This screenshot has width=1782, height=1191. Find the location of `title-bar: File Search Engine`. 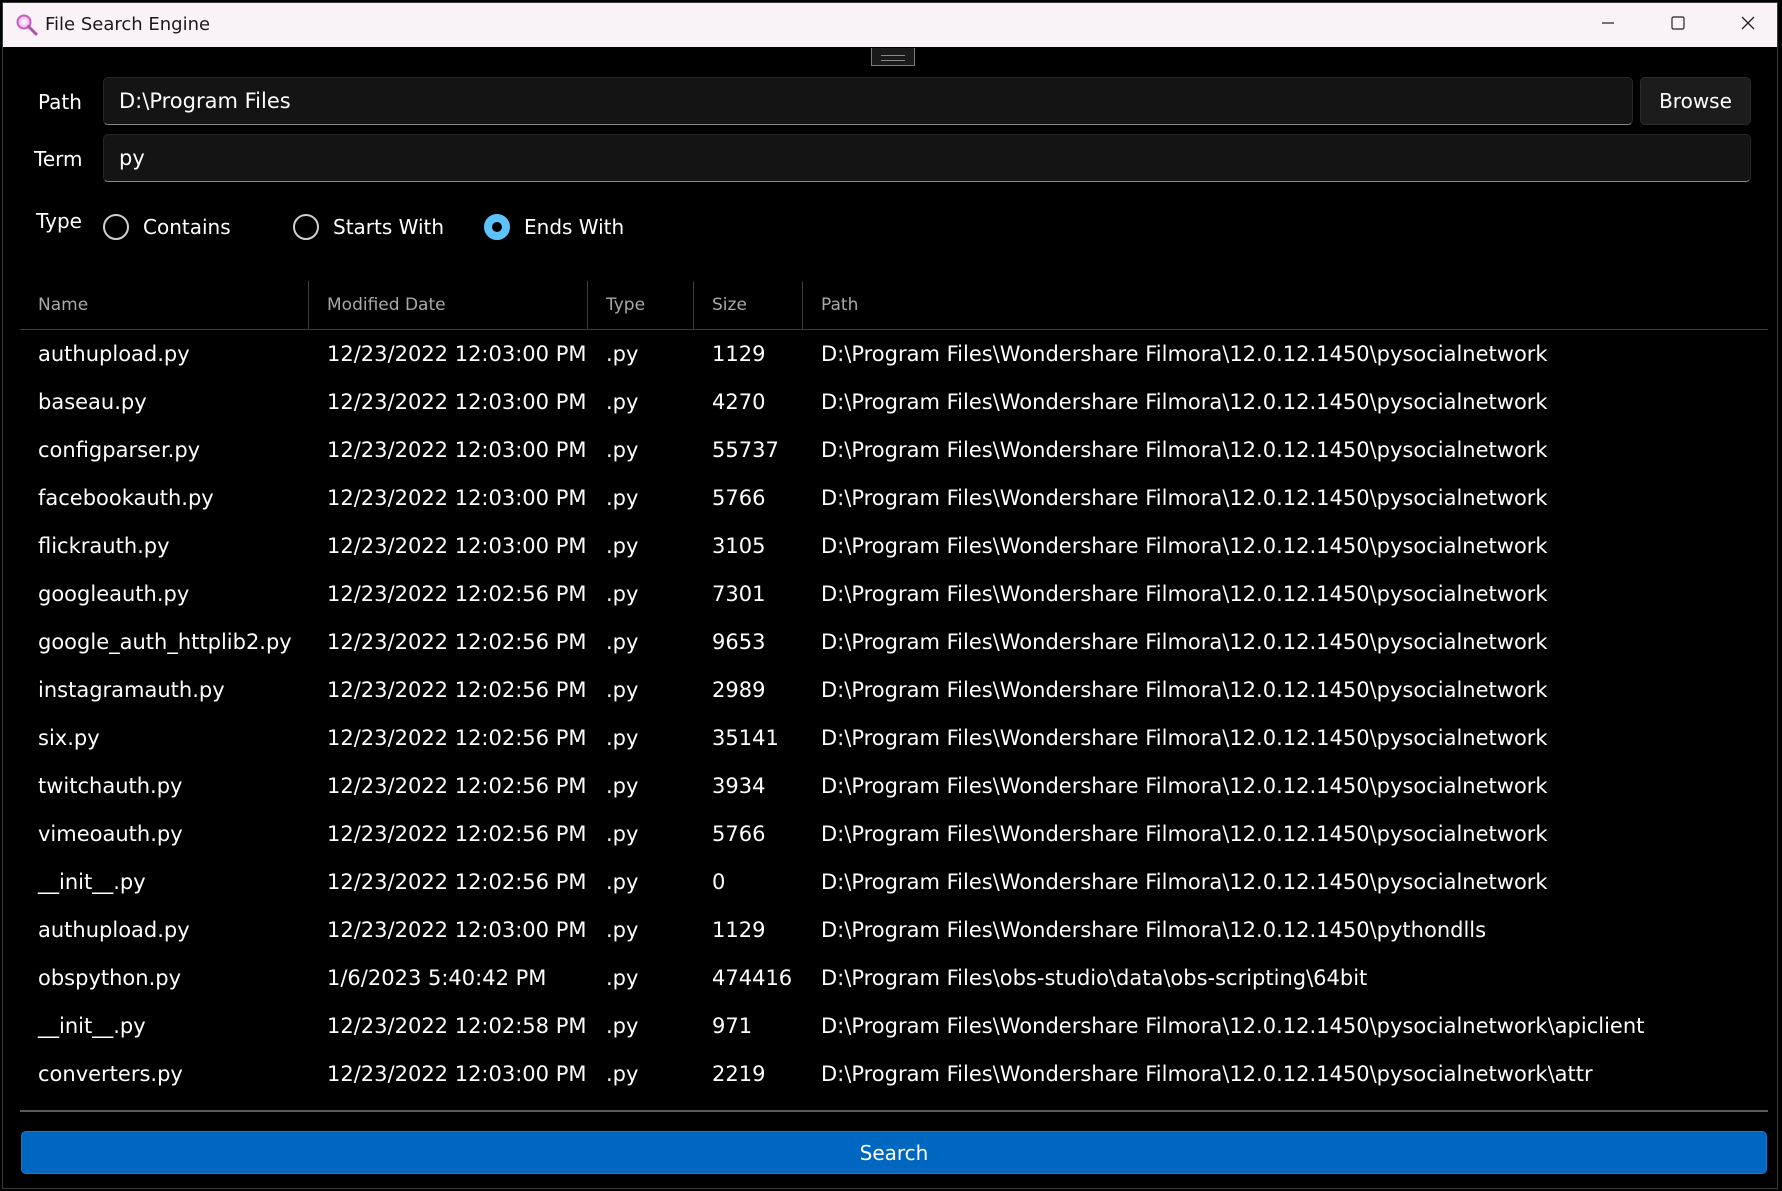

title-bar: File Search Engine is located at coordinates (890, 25).